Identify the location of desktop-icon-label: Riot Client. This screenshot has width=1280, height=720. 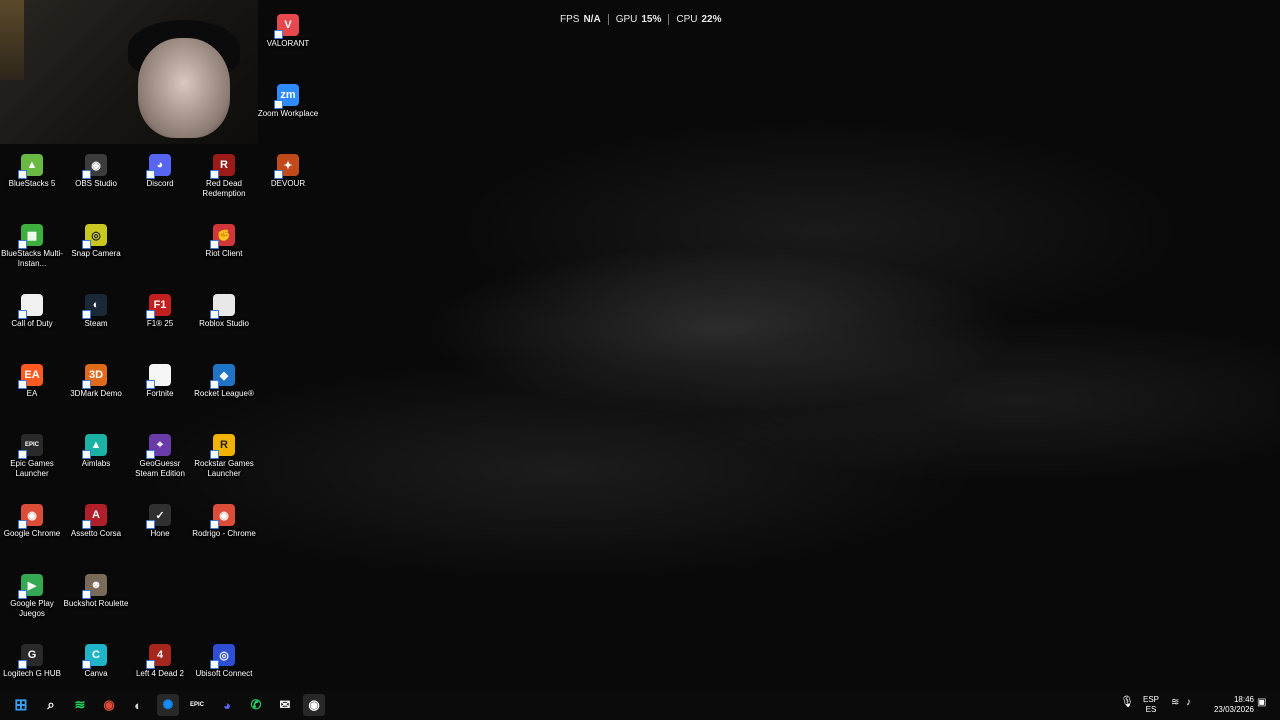
(224, 253).